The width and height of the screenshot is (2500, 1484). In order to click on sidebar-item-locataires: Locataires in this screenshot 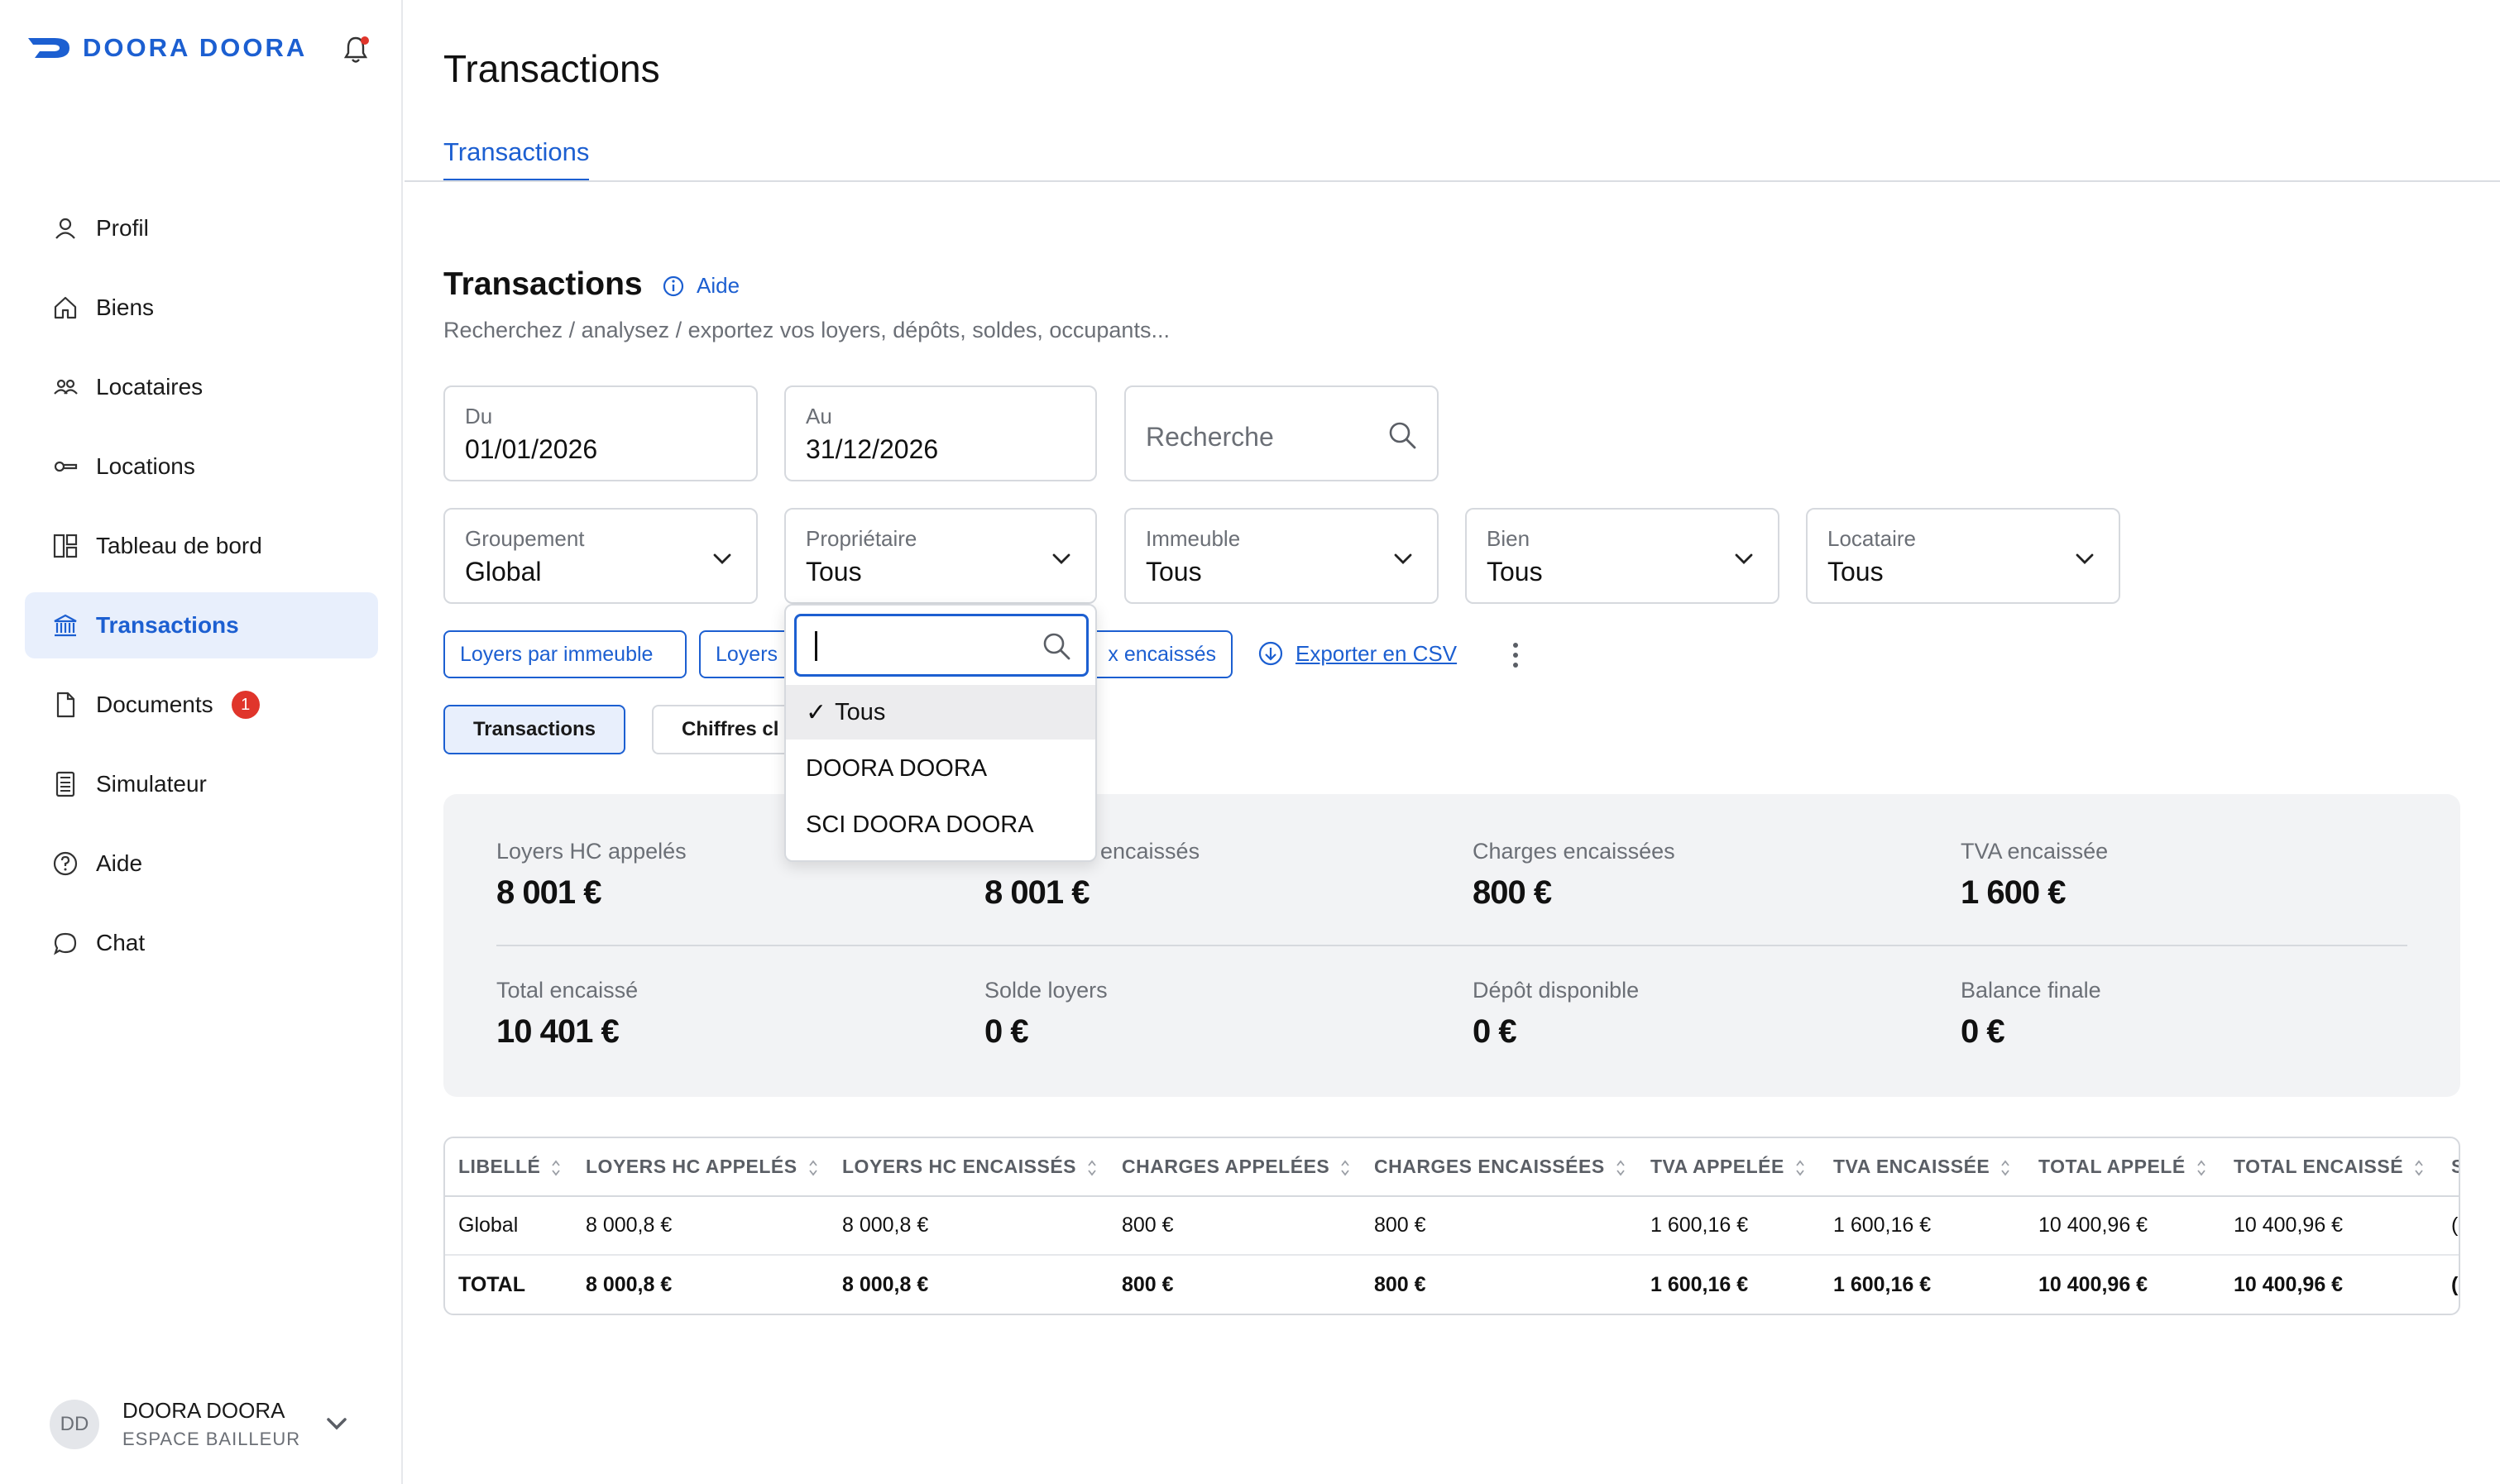, I will do `click(201, 387)`.